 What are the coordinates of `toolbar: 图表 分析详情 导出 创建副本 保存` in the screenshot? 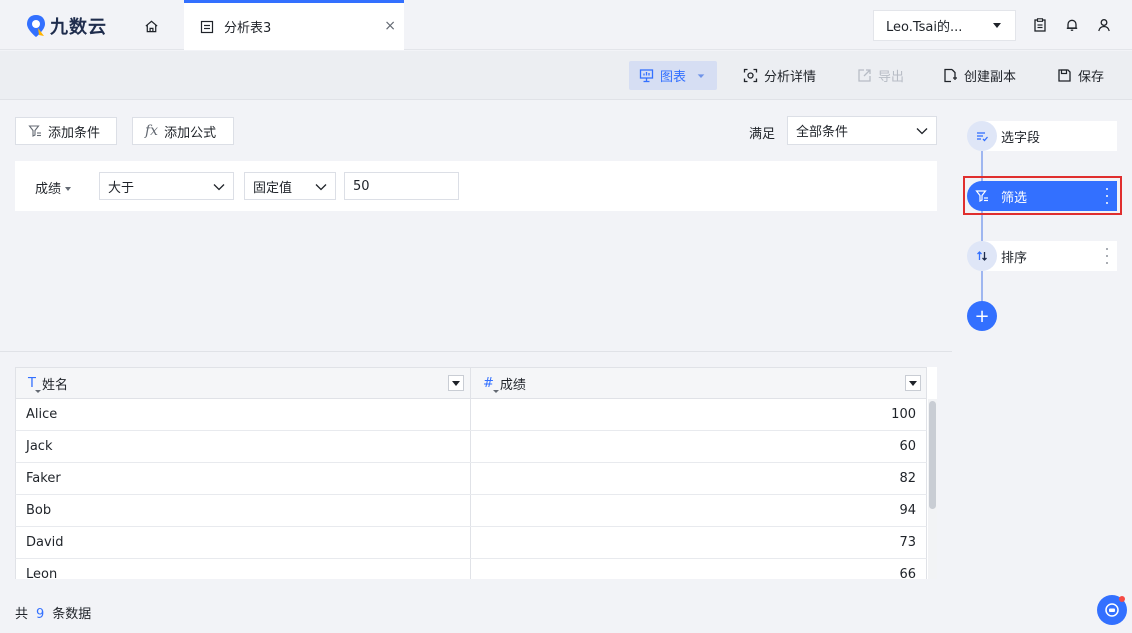 It's located at (566, 75).